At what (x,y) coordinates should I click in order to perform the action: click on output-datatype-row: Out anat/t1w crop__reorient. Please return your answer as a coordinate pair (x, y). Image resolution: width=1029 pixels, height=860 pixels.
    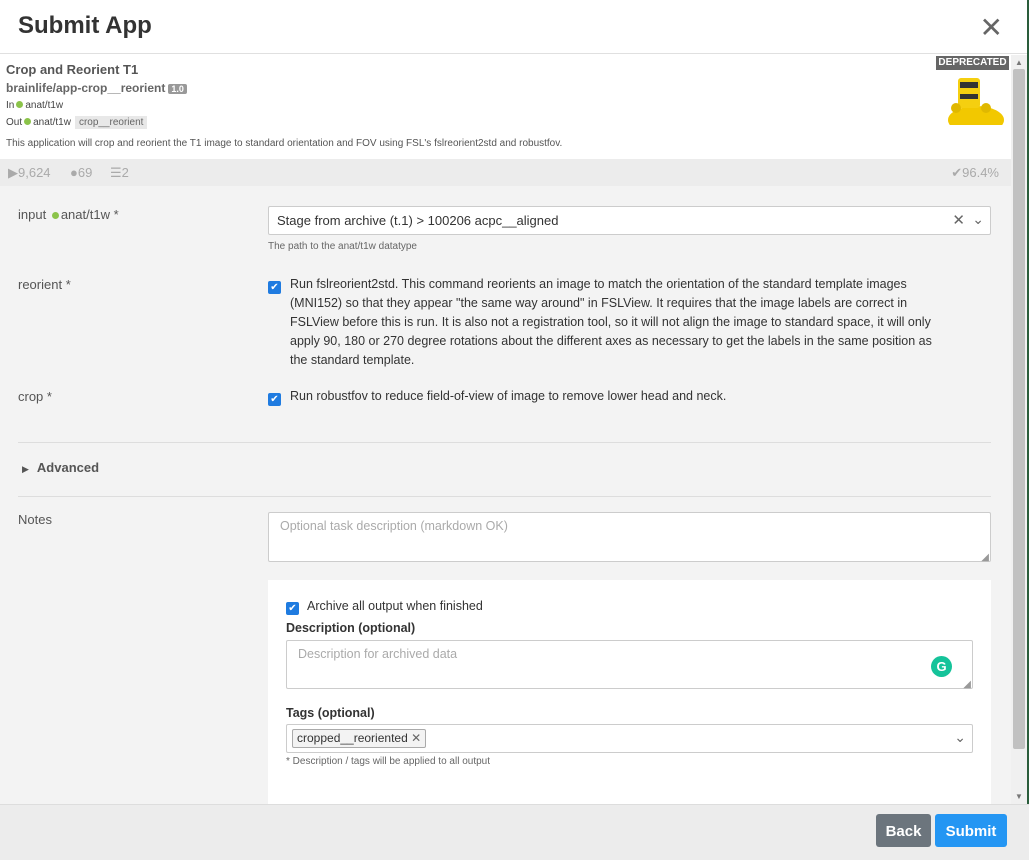
    Looking at the image, I should click on (77, 122).